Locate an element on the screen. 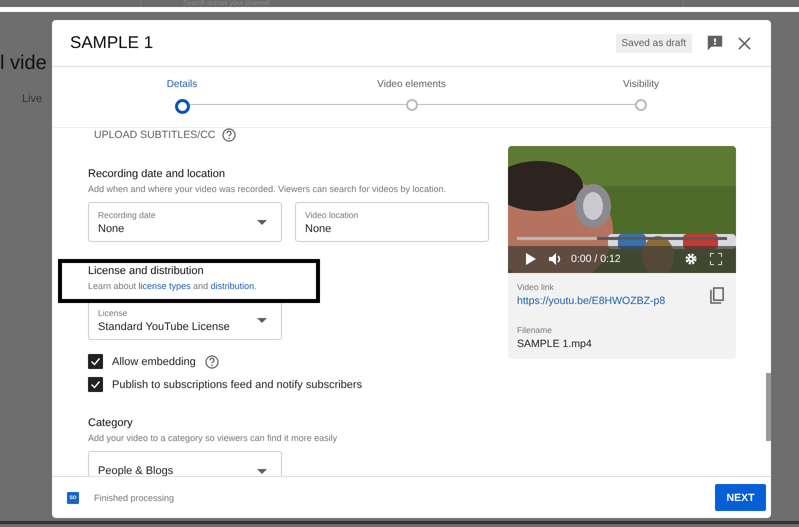  draft-status: Saved as draft is located at coordinates (654, 43).